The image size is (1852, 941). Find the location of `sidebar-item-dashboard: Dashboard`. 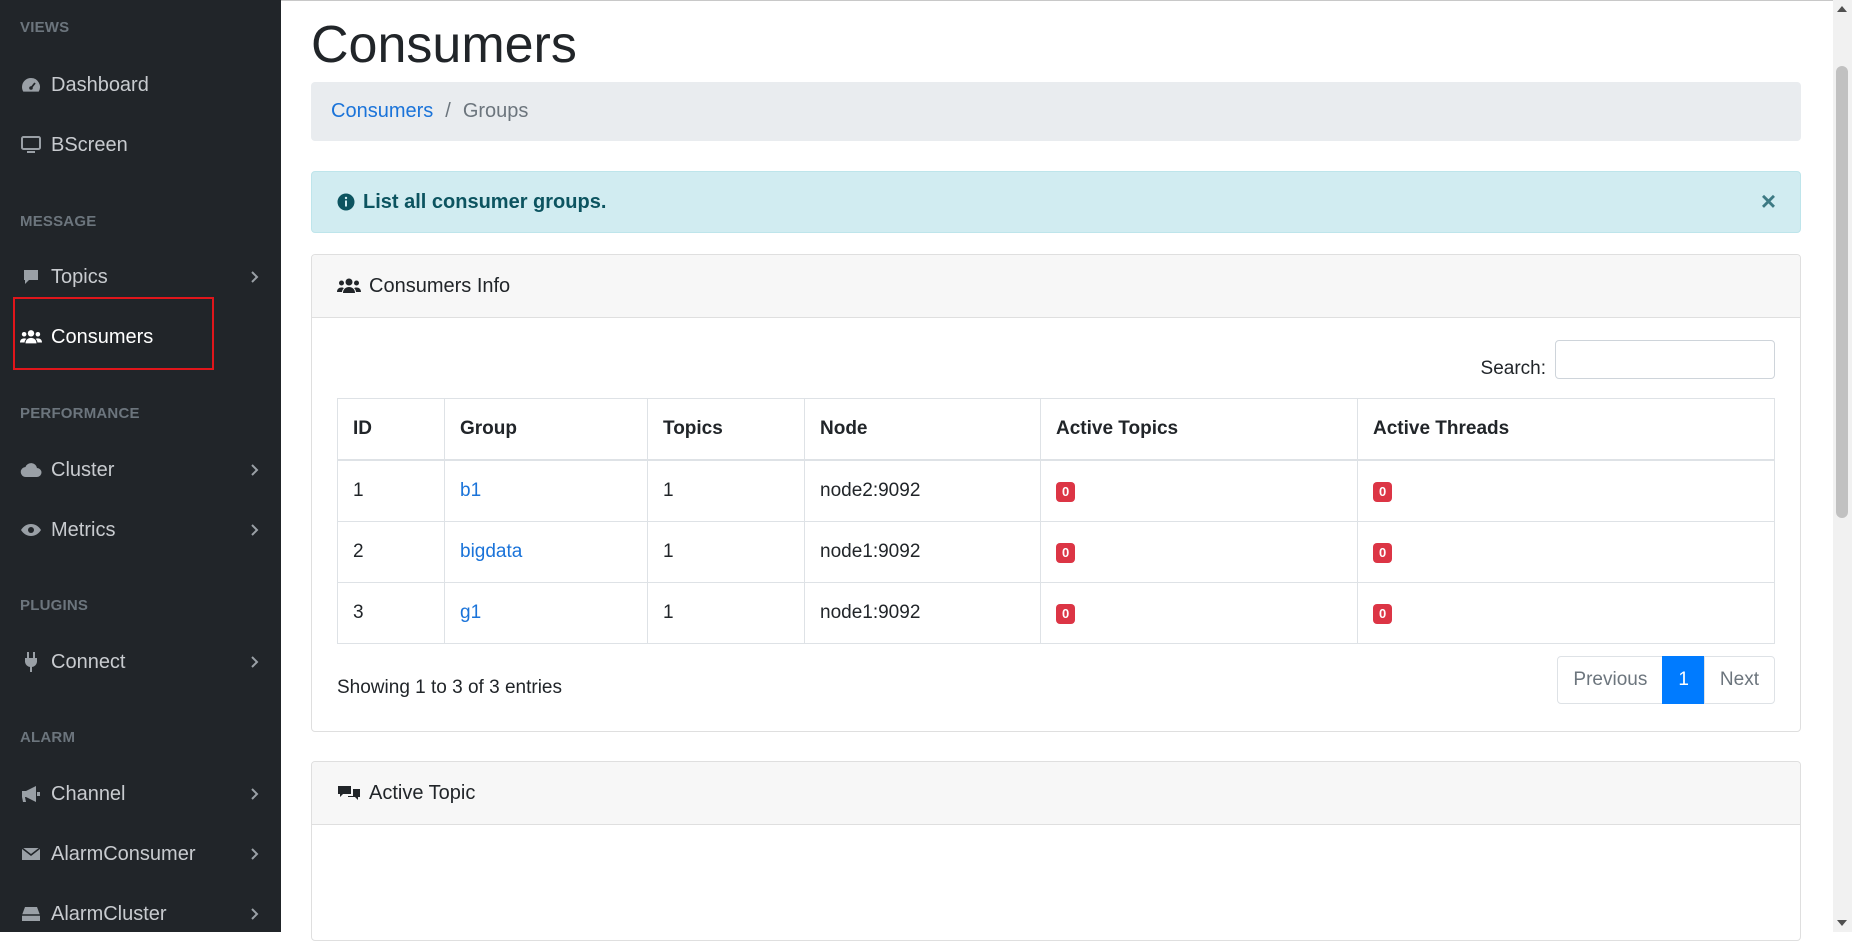

sidebar-item-dashboard: Dashboard is located at coordinates (140, 85).